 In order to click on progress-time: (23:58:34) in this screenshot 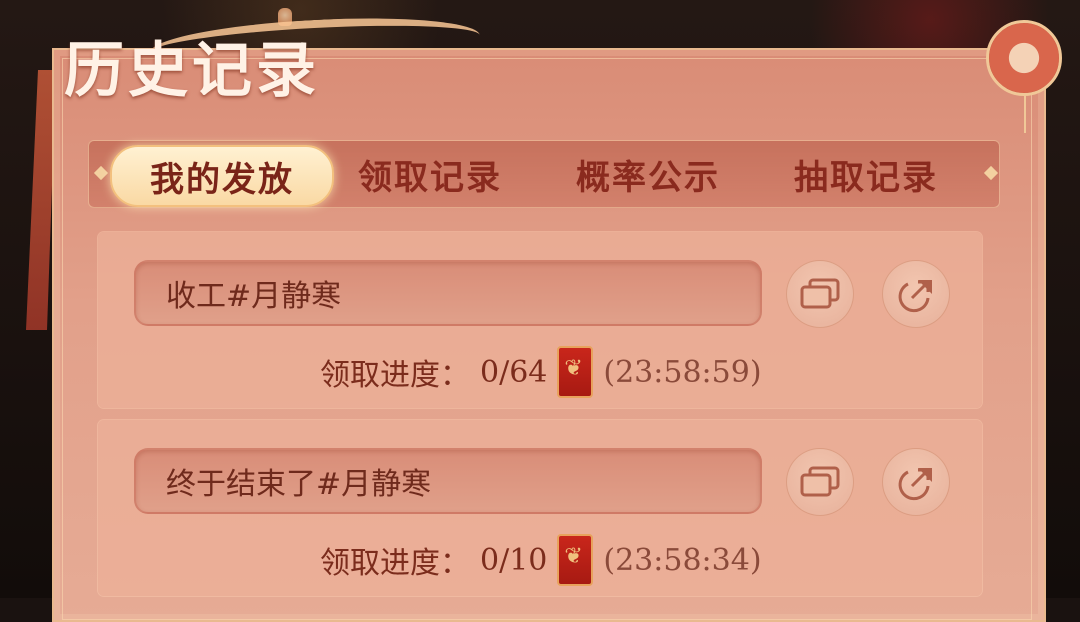, I will do `click(682, 560)`.